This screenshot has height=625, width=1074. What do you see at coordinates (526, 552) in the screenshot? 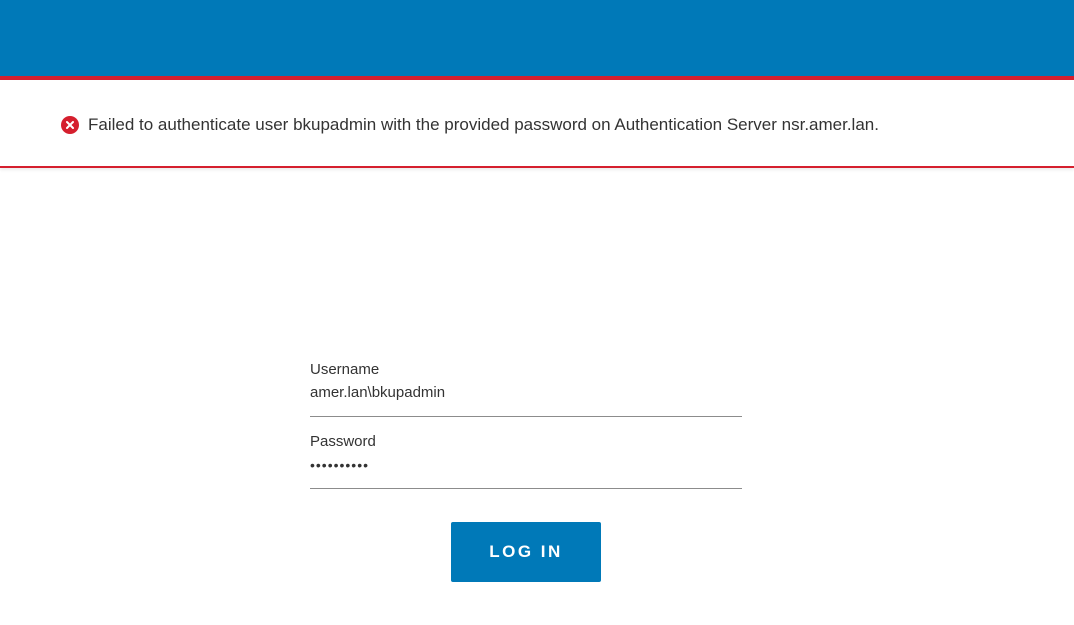
I see `login-button: LOG IN` at bounding box center [526, 552].